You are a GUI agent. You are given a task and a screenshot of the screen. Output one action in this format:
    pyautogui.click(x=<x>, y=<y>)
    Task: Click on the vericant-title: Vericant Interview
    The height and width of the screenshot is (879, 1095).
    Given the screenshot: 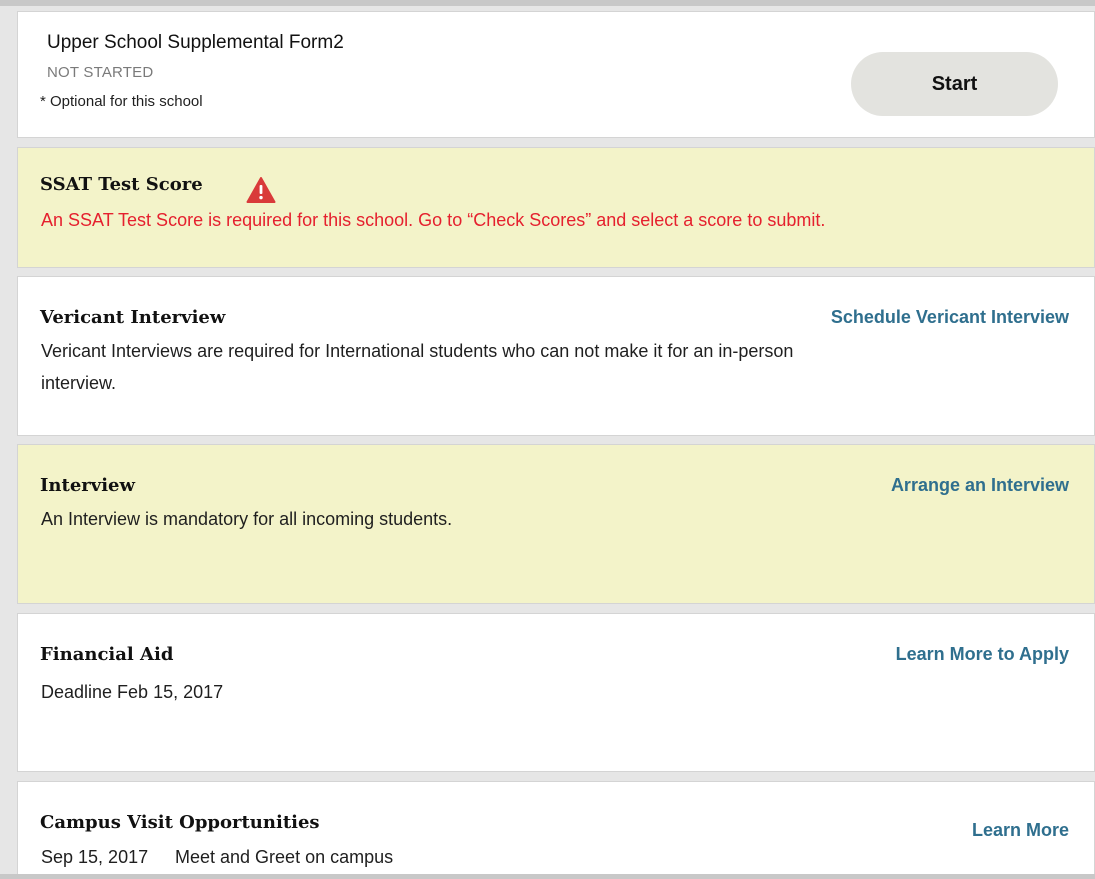 What is the action you would take?
    pyautogui.click(x=133, y=317)
    